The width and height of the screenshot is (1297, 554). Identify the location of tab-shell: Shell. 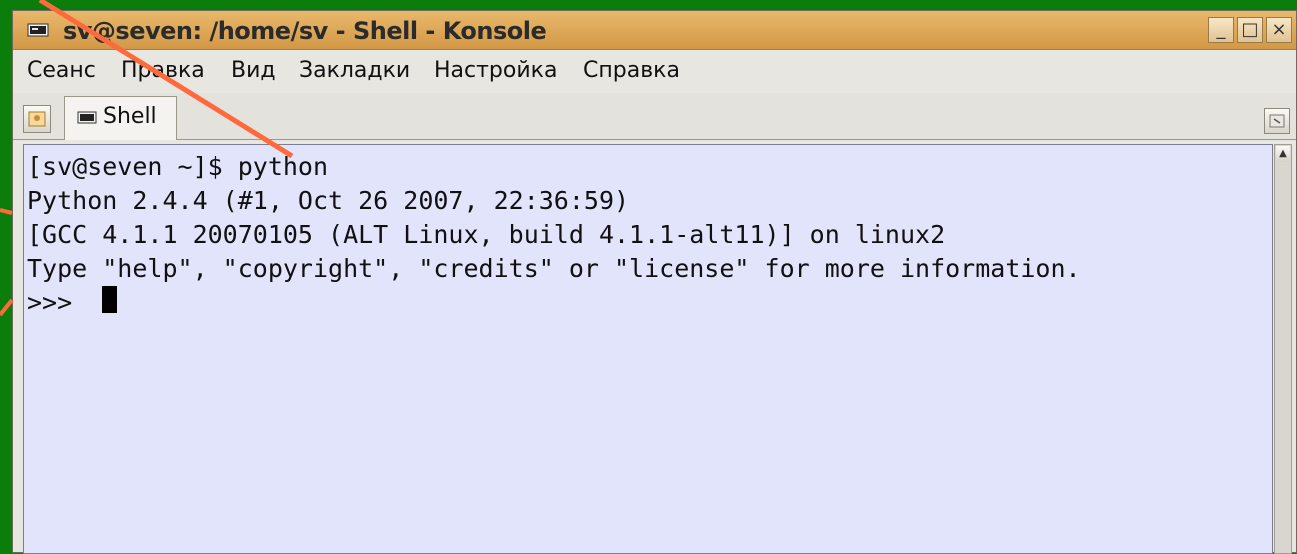
(120, 118).